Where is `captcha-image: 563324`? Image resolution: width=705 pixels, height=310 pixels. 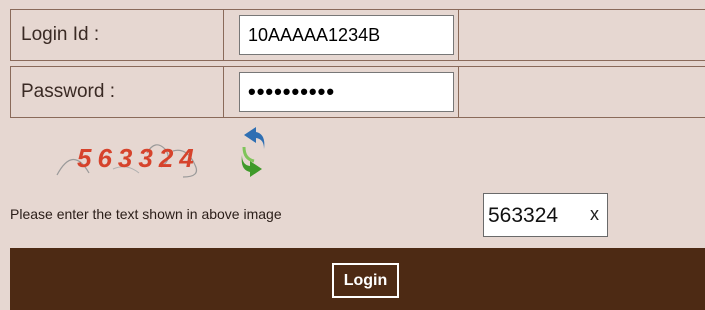
captcha-image: 563324 is located at coordinates (137, 157).